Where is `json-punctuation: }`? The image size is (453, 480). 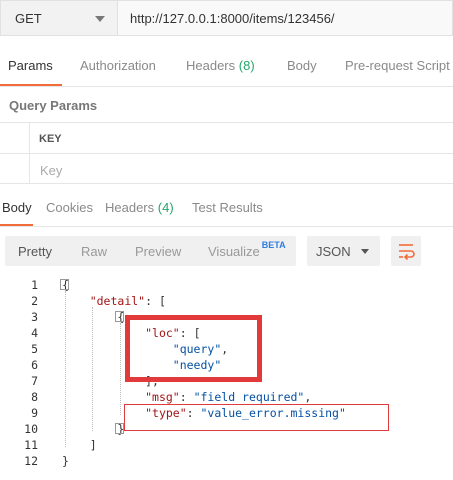 json-punctuation: } is located at coordinates (65, 461).